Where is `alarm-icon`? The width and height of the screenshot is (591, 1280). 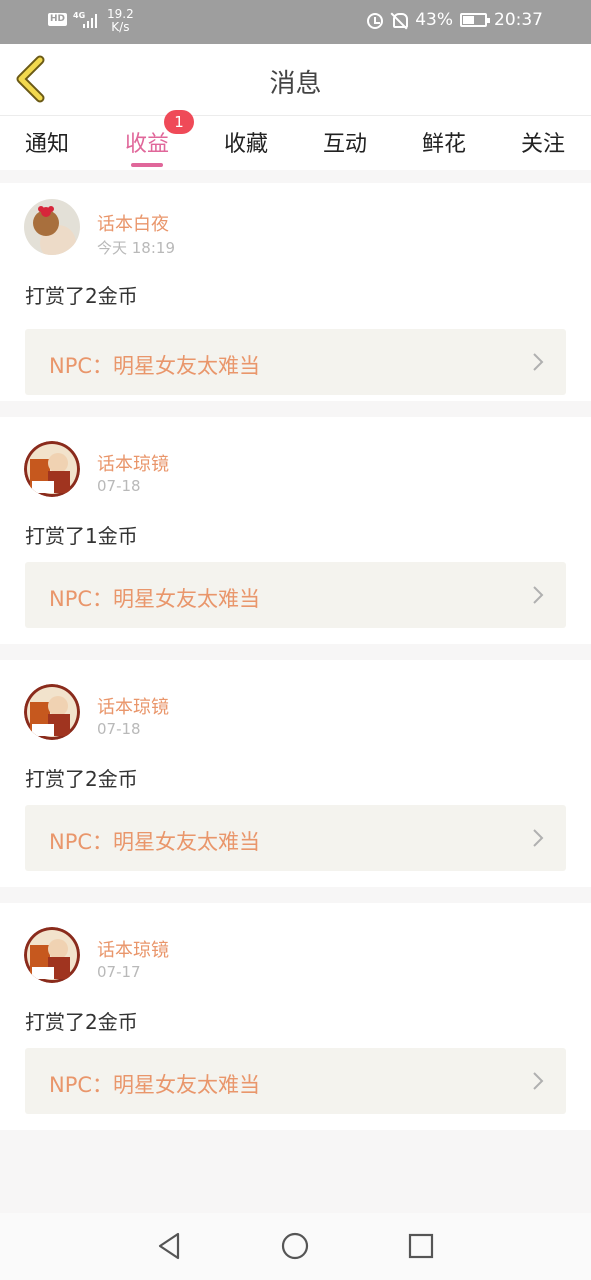
alarm-icon is located at coordinates (375, 20).